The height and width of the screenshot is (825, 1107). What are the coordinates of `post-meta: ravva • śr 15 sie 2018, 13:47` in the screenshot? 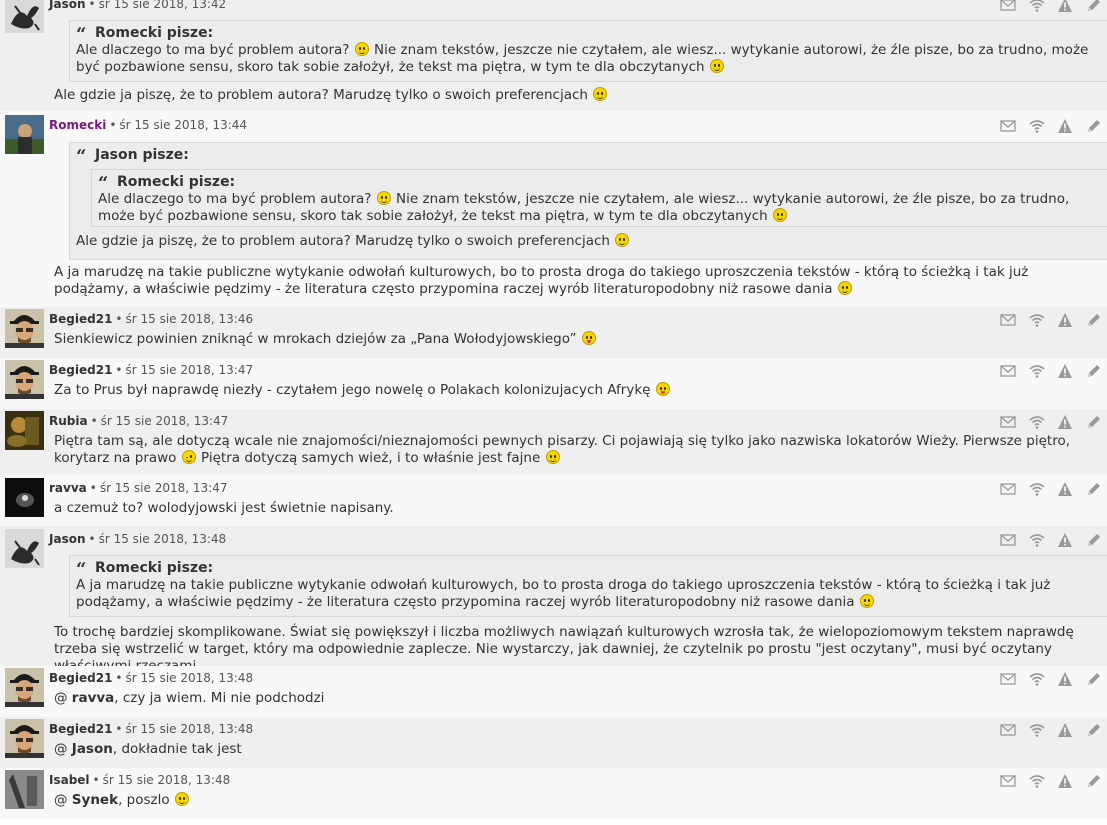 It's located at (138, 488).